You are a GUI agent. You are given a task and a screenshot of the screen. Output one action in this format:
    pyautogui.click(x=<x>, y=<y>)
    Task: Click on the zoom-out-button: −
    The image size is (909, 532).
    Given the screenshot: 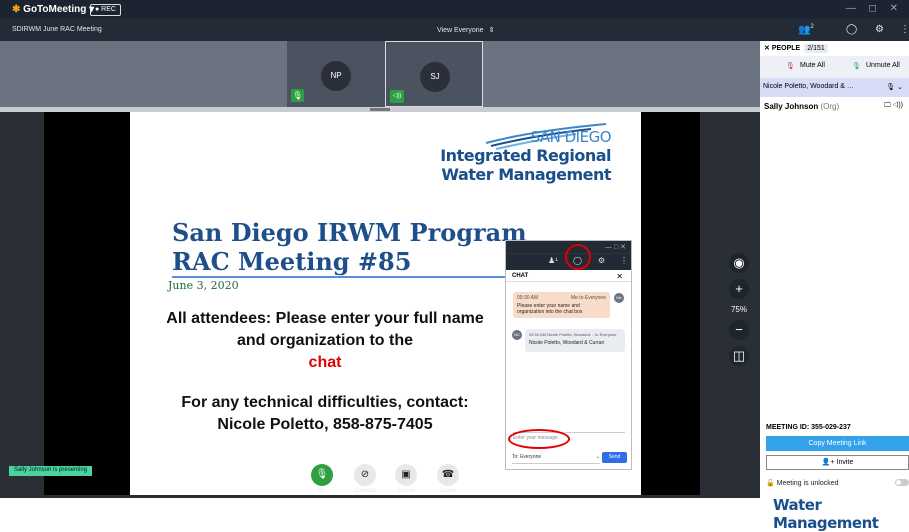 What is the action you would take?
    pyautogui.click(x=739, y=330)
    